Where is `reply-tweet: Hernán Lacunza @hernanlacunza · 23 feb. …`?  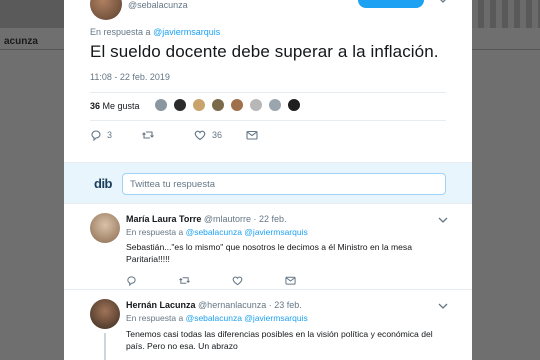 reply-tweet: Hernán Lacunza @hernanlacunza · 23 feb. … is located at coordinates (268, 325).